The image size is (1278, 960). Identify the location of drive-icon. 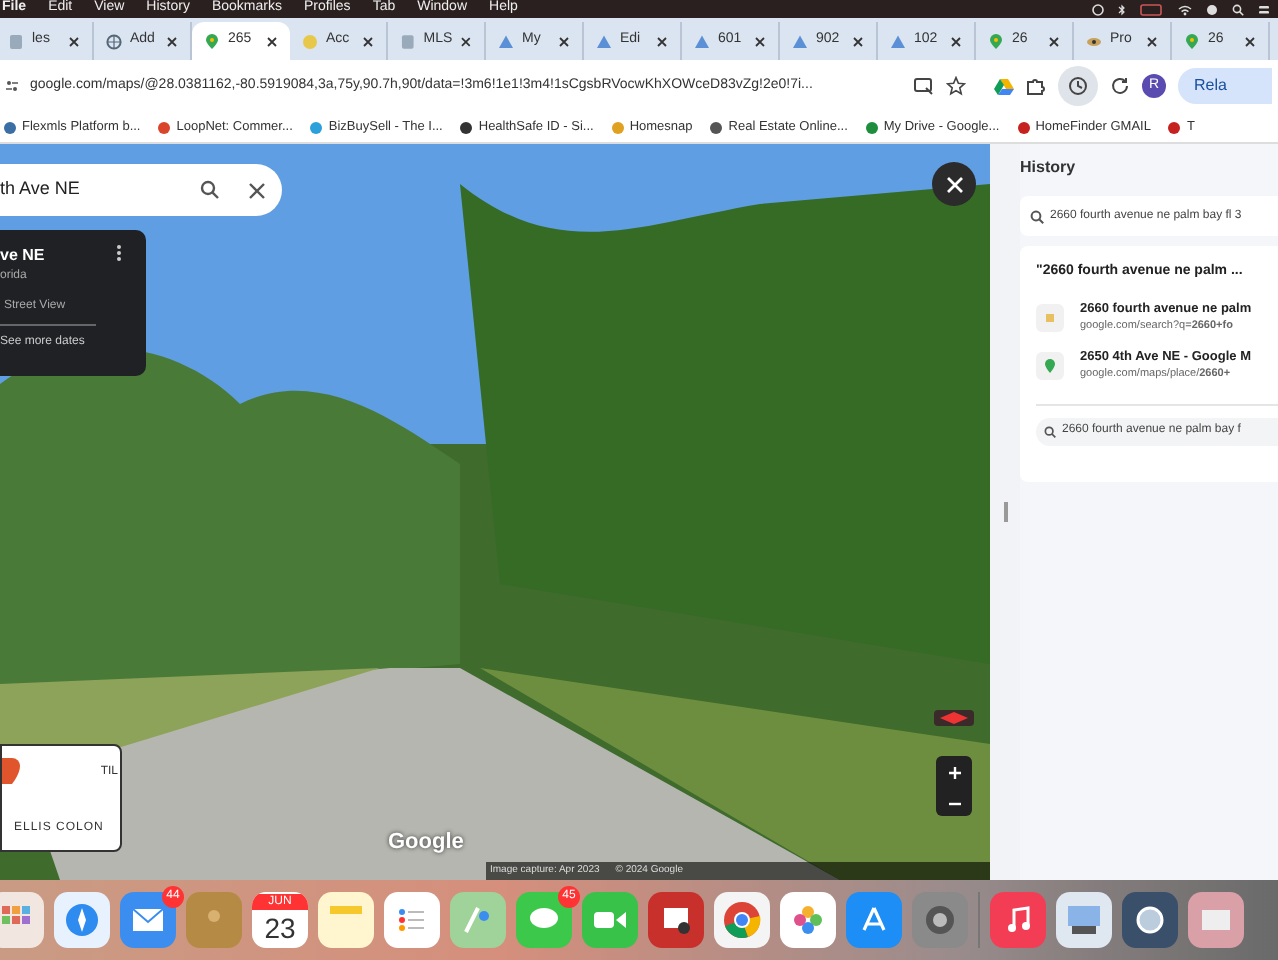
(1004, 86).